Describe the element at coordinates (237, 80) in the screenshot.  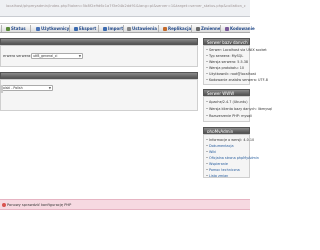
I see `list-item: •Kodowanie znaków serwera: UTF-8` at that location.